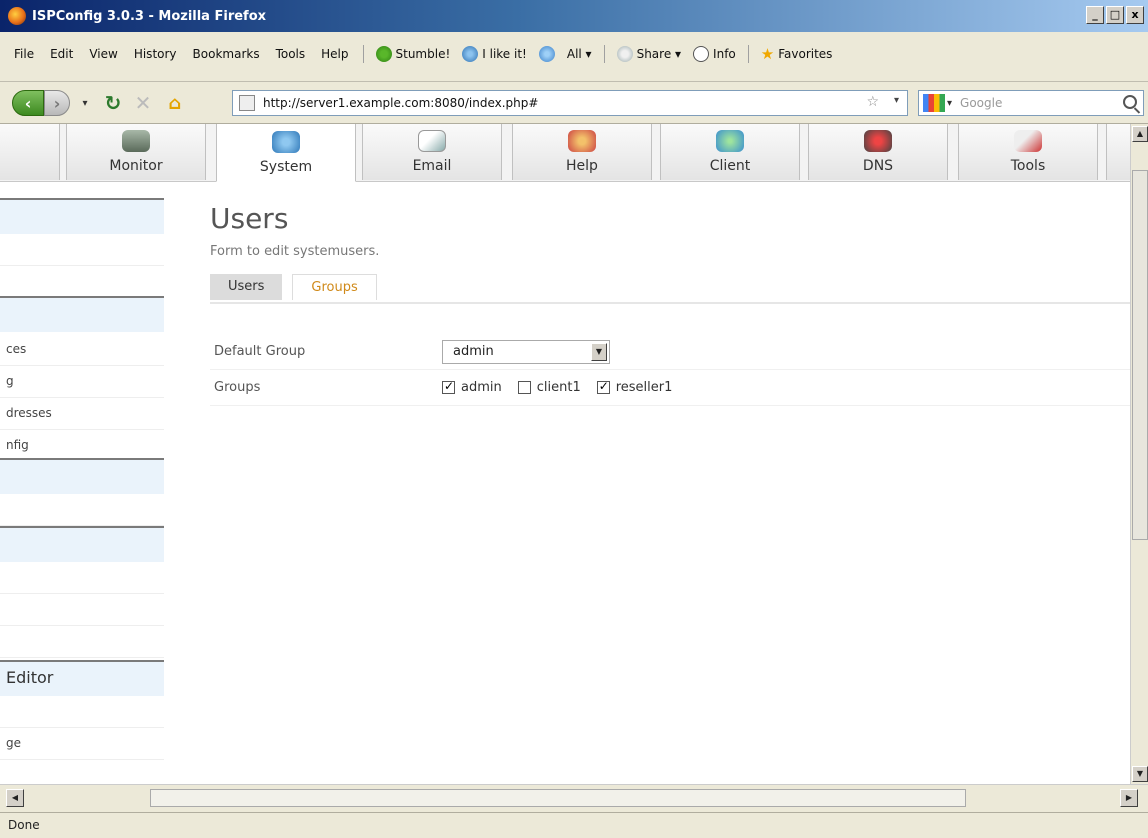 The height and width of the screenshot is (838, 1148). Describe the element at coordinates (579, 54) in the screenshot. I see `all-button: All ▾` at that location.